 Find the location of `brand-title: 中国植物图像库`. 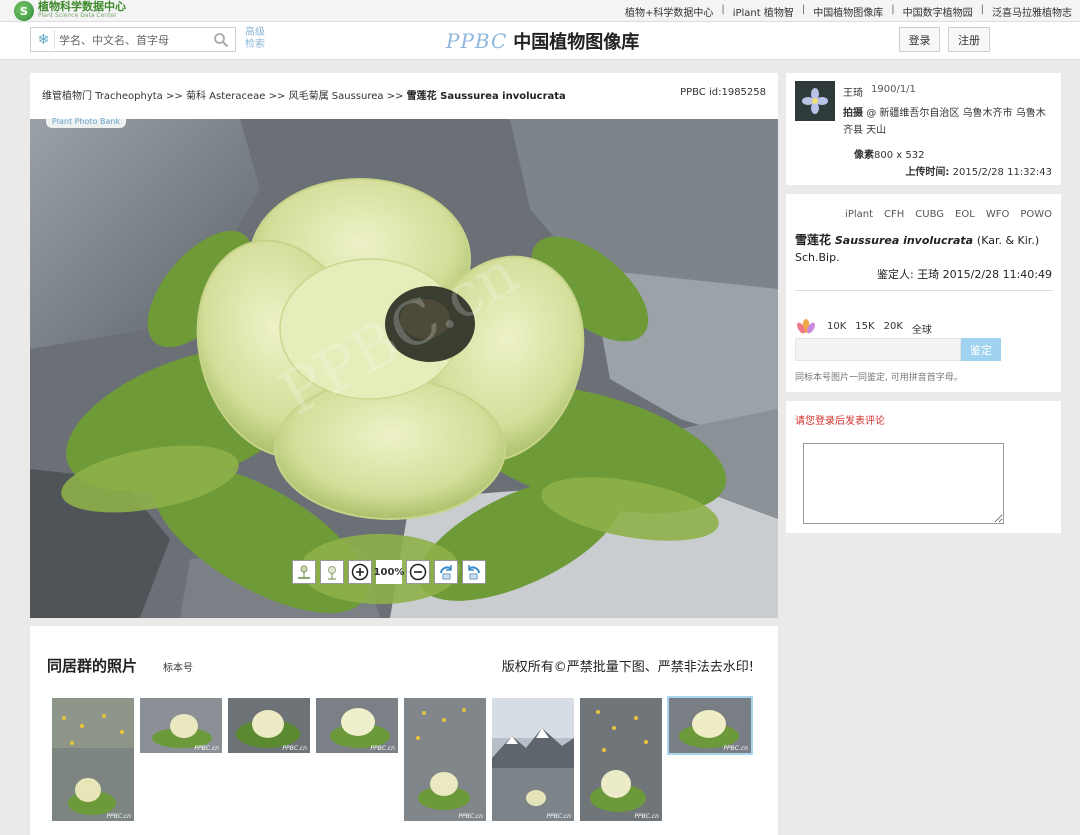

brand-title: 中国植物图像库 is located at coordinates (576, 42).